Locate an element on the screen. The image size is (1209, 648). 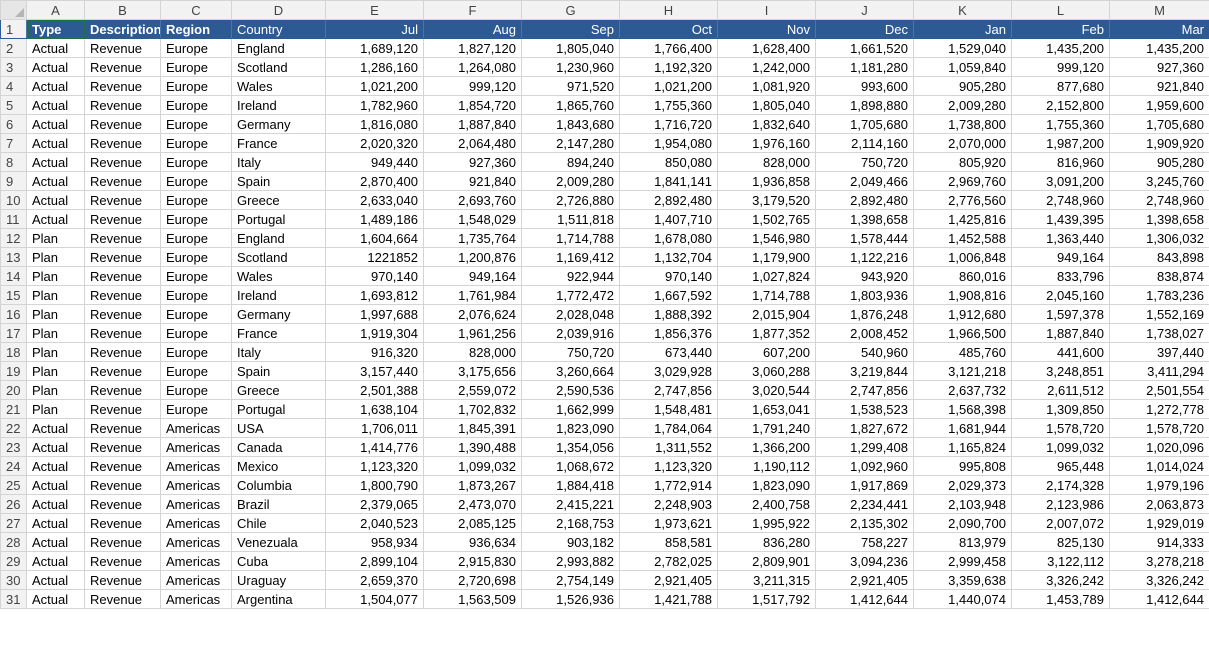
cell-value: 1,299,408 is located at coordinates (864, 447).